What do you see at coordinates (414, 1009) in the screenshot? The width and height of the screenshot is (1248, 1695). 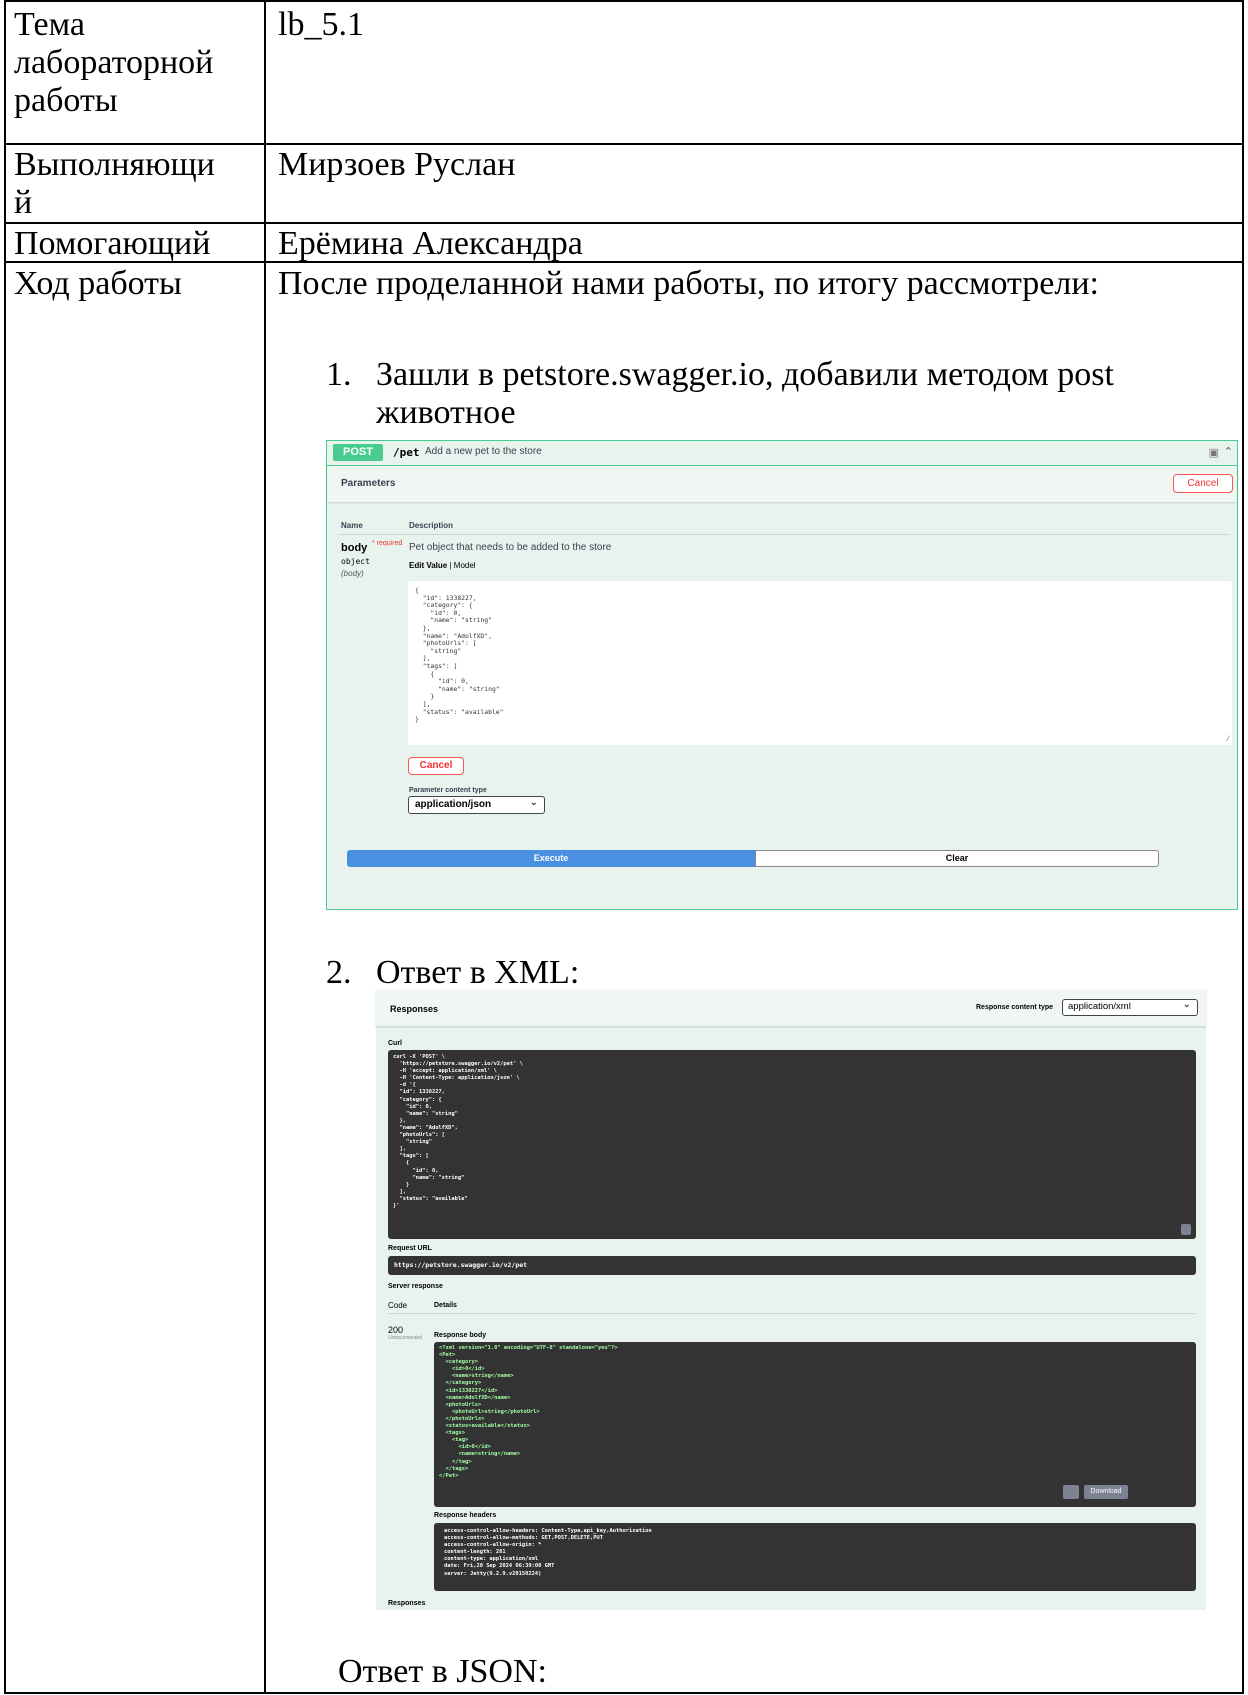 I see `responses-title: Responses` at bounding box center [414, 1009].